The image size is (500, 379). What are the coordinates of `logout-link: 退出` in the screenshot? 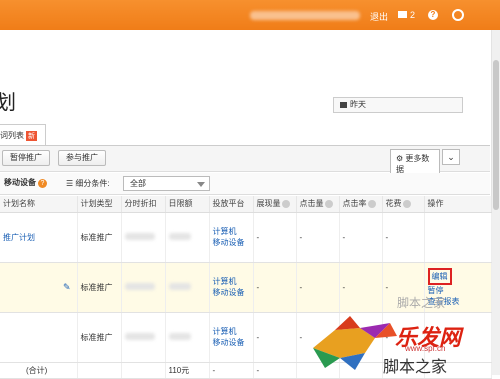 It's located at (379, 16).